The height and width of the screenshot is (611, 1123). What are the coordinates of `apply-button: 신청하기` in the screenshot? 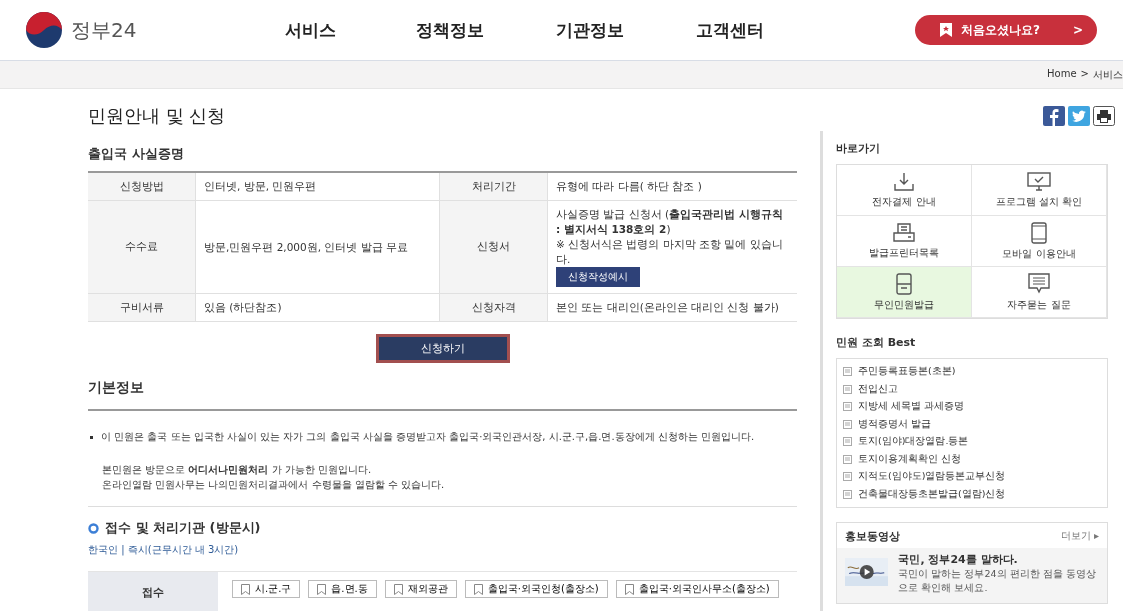 It's located at (442, 348).